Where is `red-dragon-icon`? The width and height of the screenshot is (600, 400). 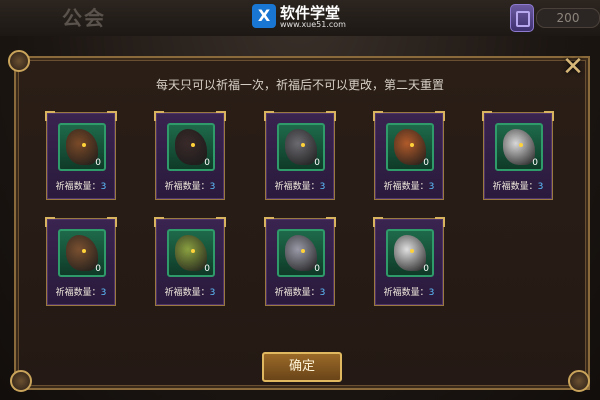
red-dragon-icon is located at coordinates (410, 147).